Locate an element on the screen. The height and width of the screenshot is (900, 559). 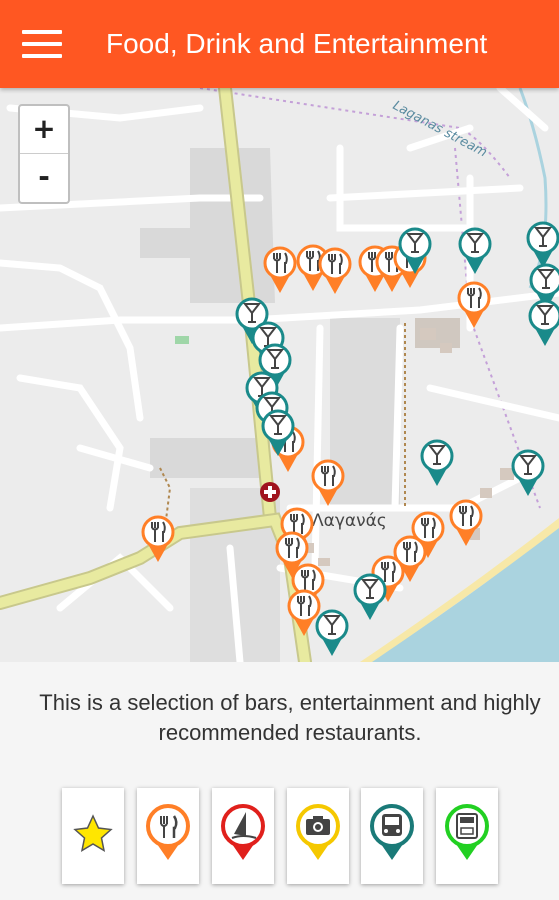
category-activities-button is located at coordinates (243, 836).